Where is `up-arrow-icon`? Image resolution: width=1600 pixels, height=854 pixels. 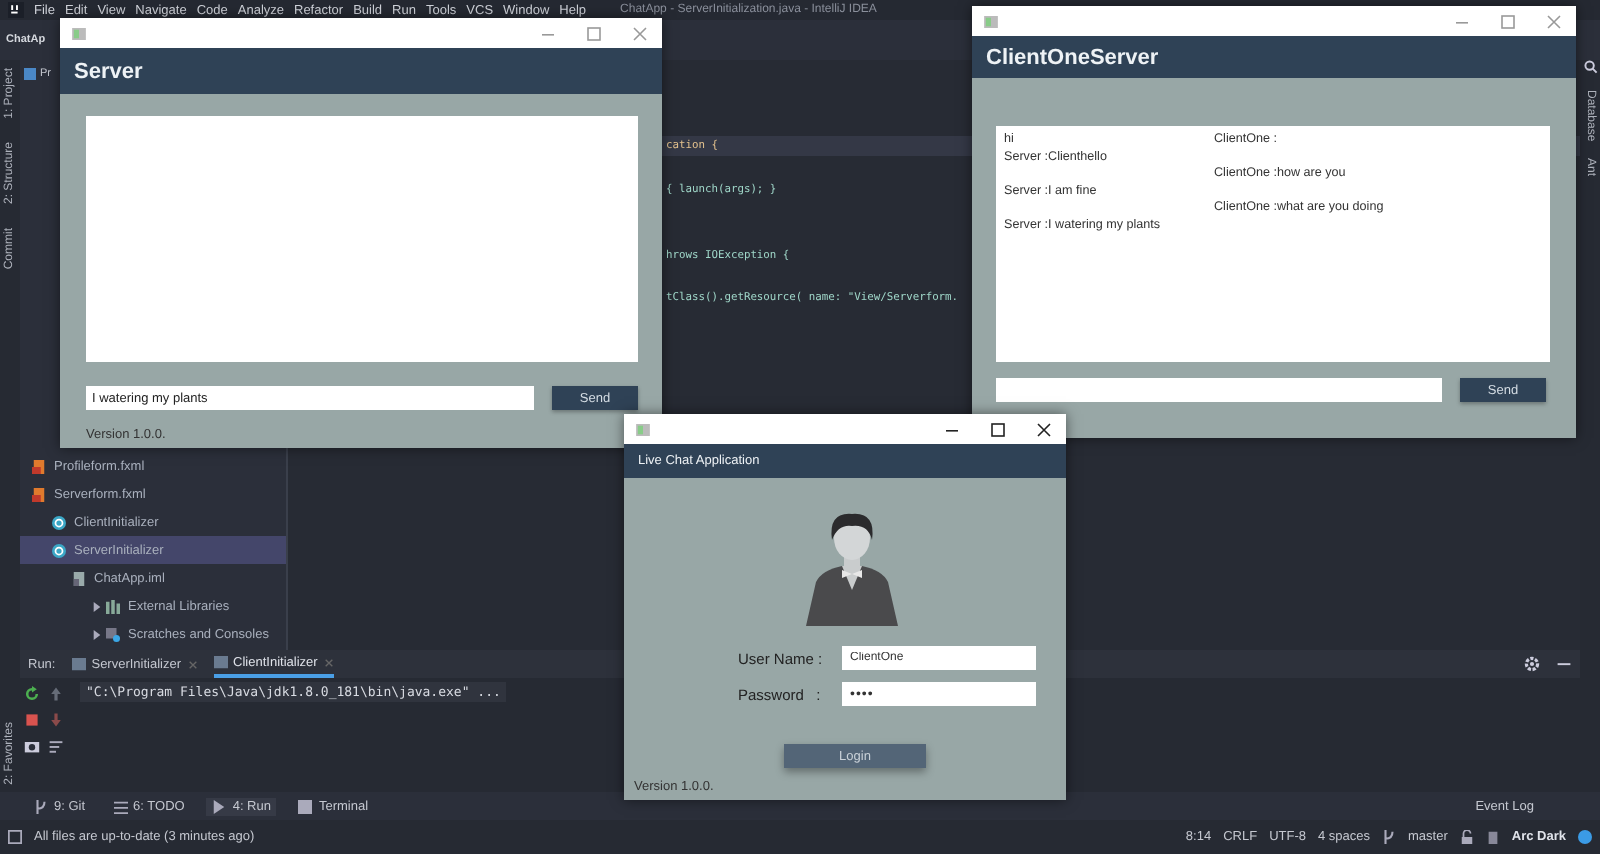 up-arrow-icon is located at coordinates (56, 694).